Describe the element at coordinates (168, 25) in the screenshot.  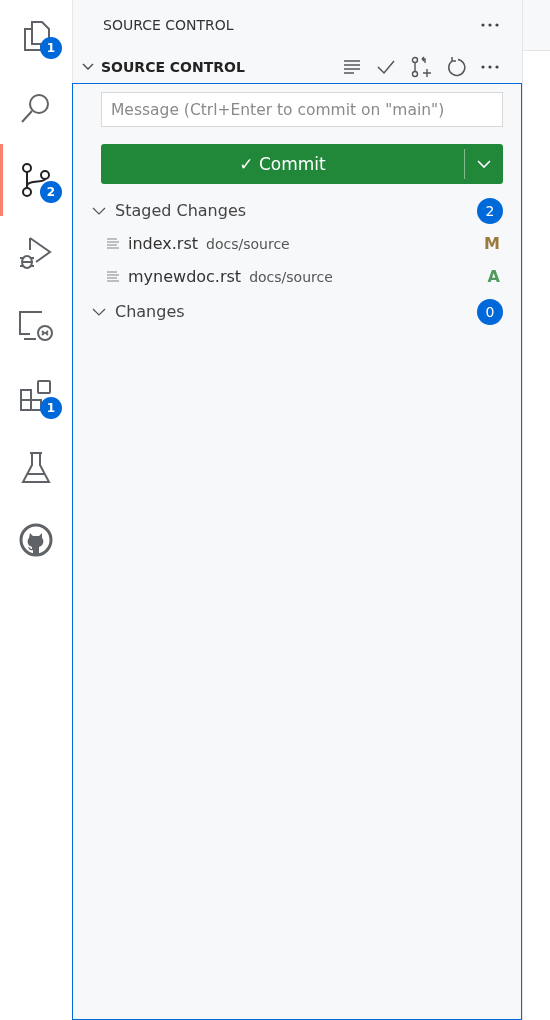
I see `sidebar-title: SOURCE CONTROL` at that location.